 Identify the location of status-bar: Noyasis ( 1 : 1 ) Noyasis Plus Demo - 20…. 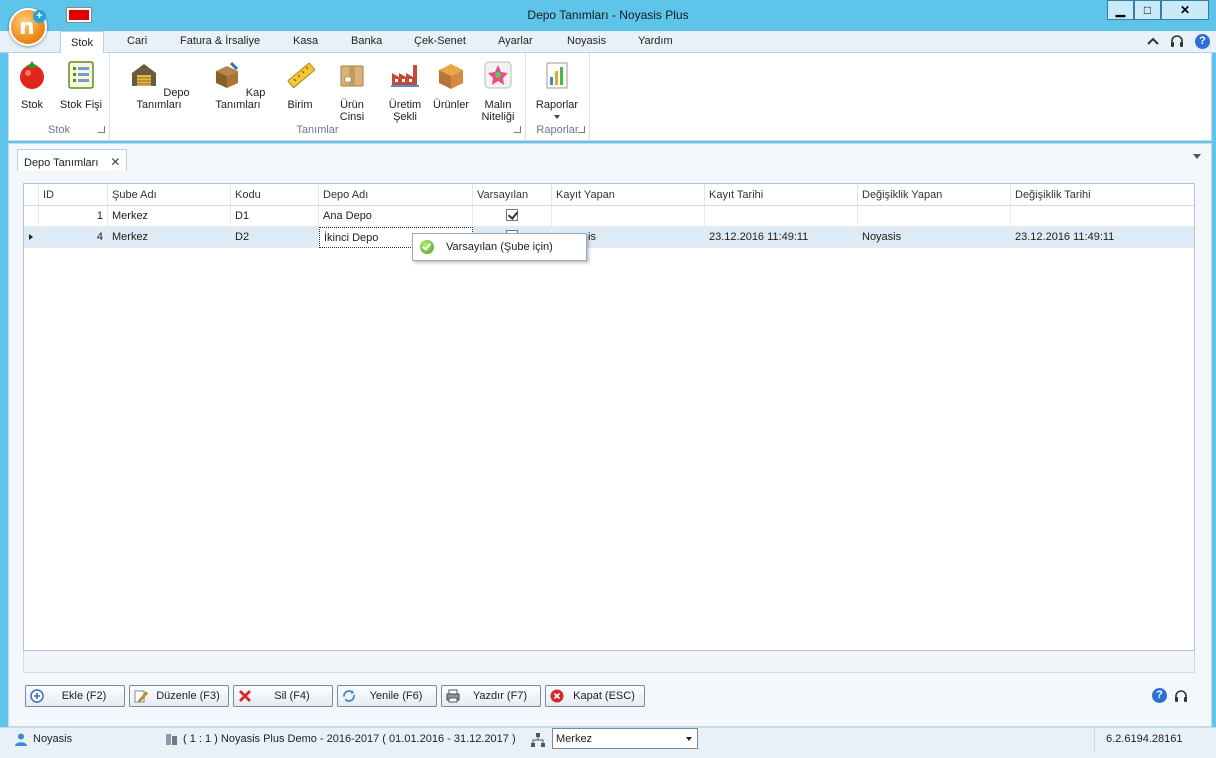
(608, 742).